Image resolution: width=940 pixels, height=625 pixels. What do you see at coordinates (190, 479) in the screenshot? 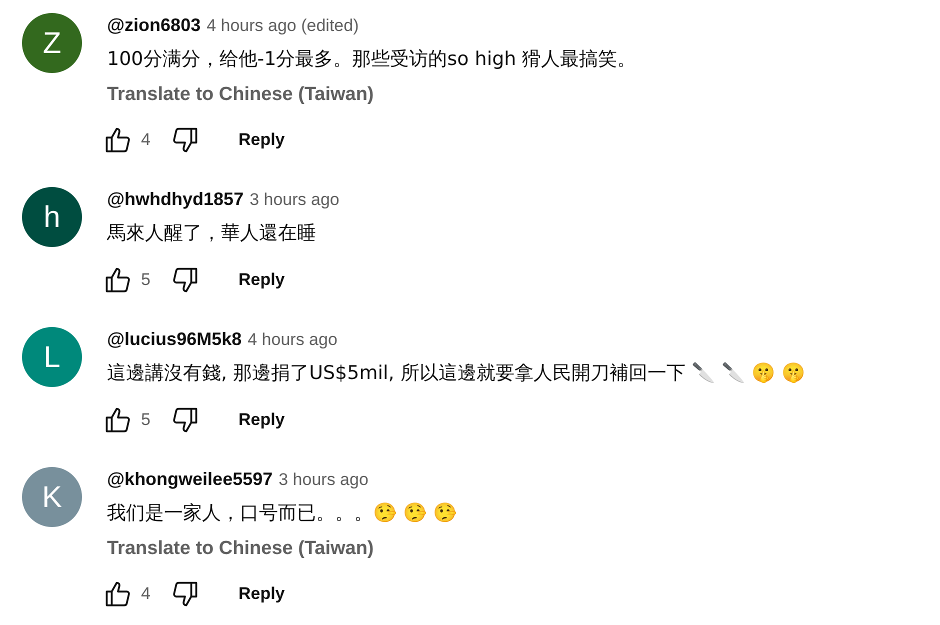
I see `author-name: @khongweilee5597` at bounding box center [190, 479].